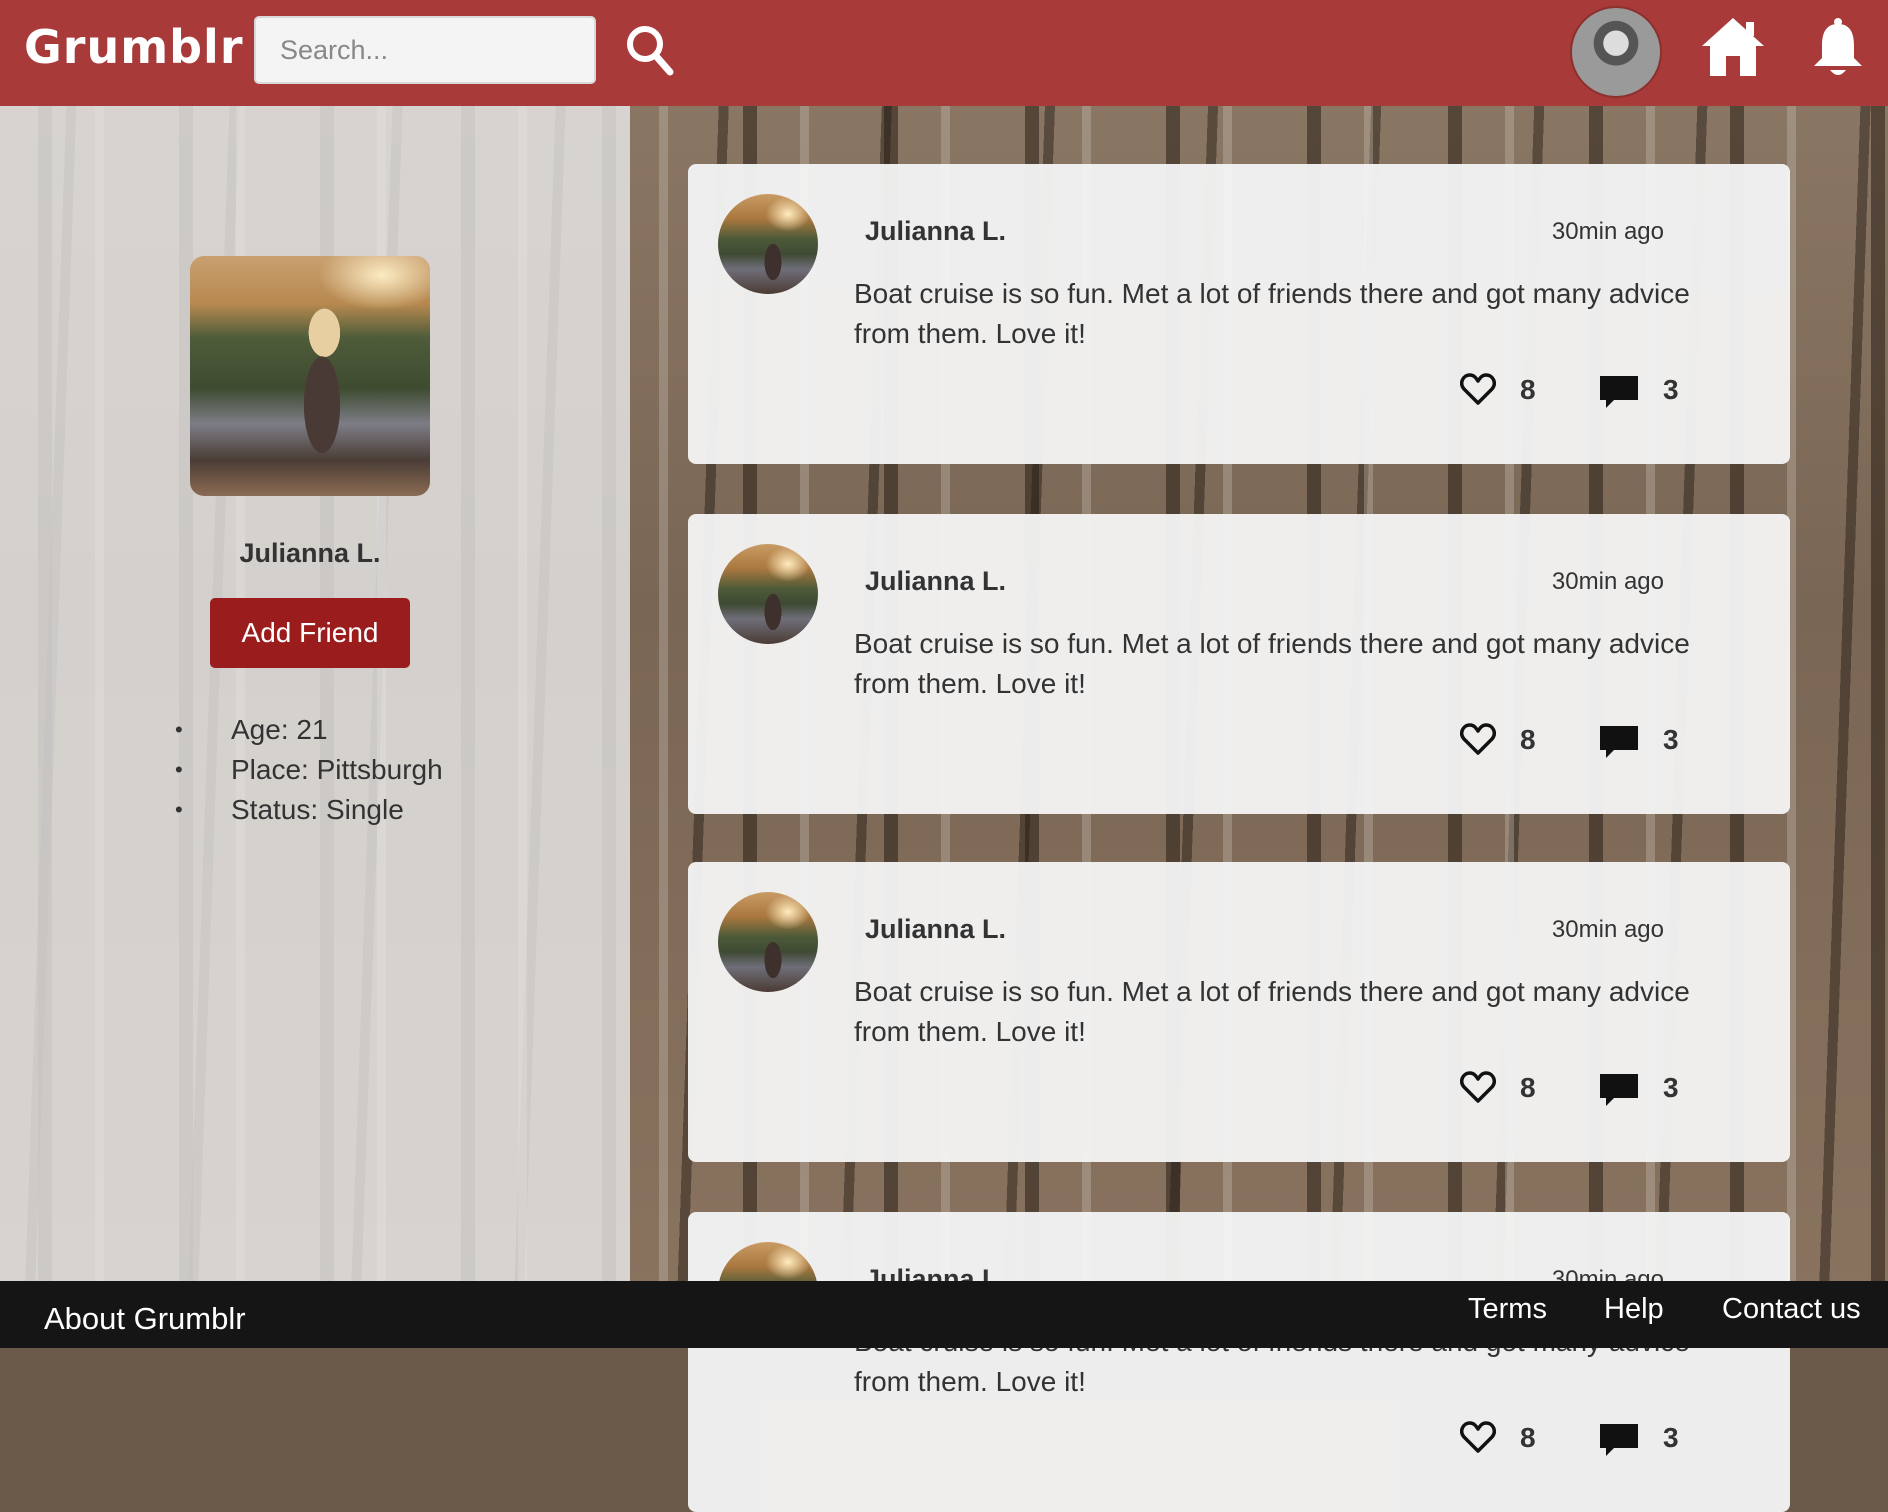 This screenshot has width=1888, height=1512. Describe the element at coordinates (1507, 1309) in the screenshot. I see `footer-terms-link: Terms` at that location.